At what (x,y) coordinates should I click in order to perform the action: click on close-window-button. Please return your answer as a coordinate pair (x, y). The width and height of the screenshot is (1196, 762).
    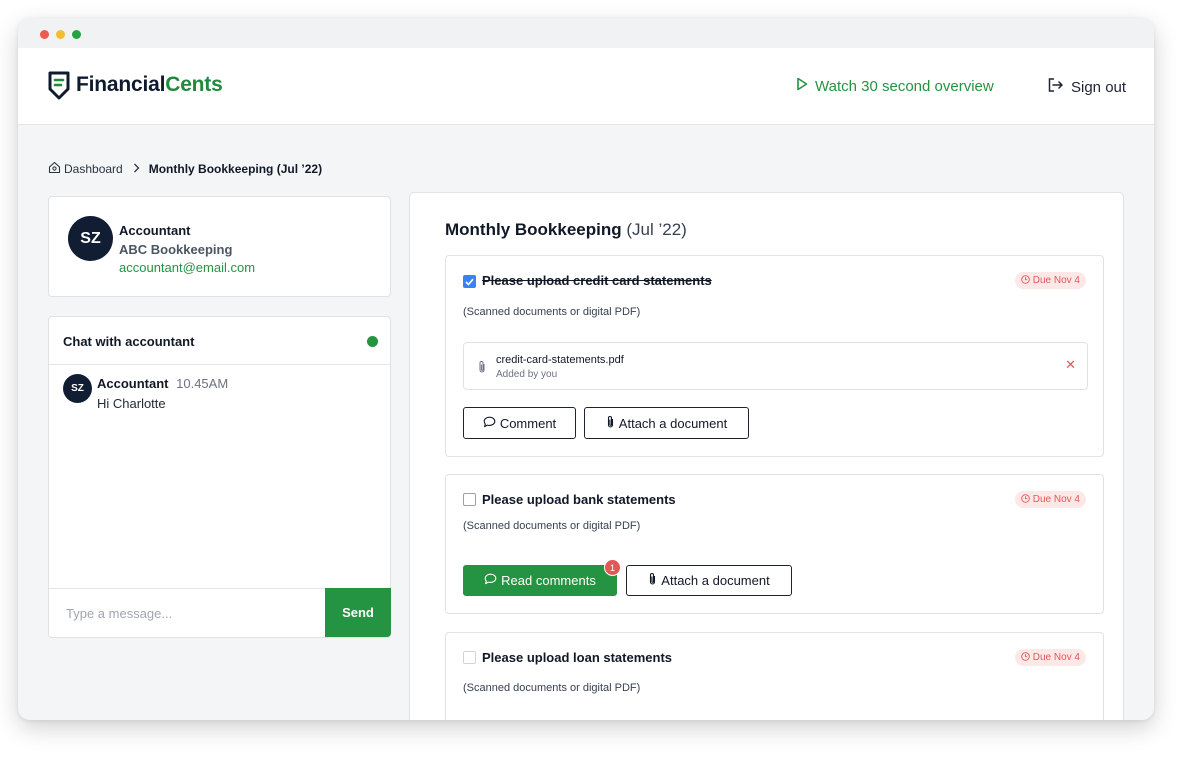
    Looking at the image, I should click on (44, 34).